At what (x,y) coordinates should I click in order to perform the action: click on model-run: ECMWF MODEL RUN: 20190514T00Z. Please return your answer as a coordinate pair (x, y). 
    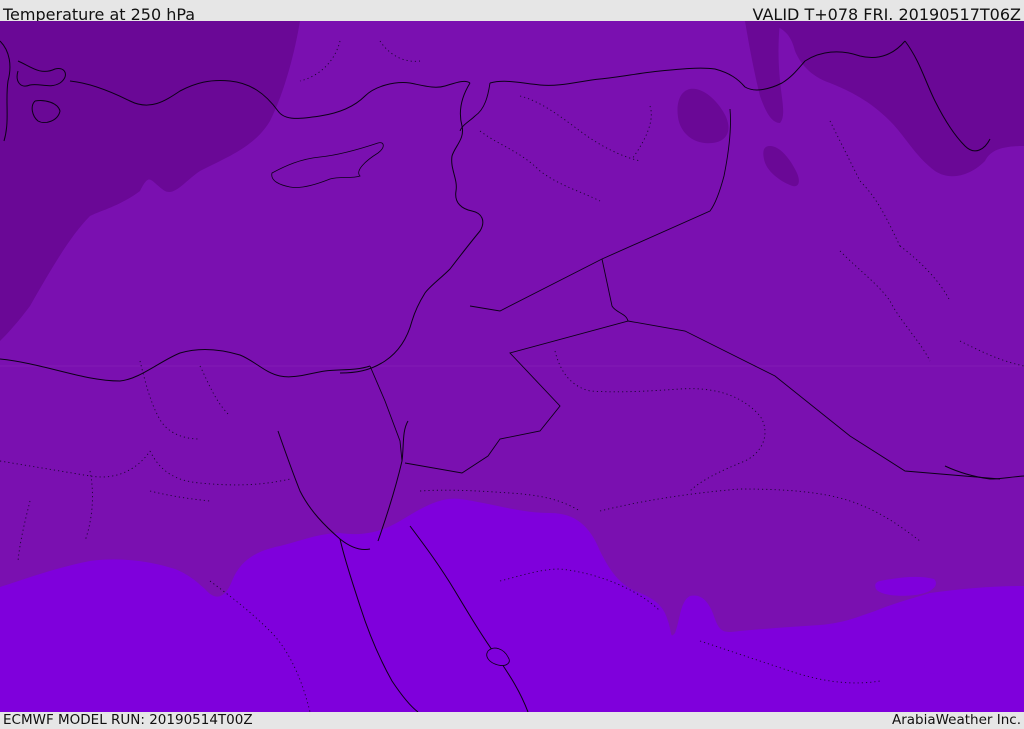
    Looking at the image, I should click on (128, 720).